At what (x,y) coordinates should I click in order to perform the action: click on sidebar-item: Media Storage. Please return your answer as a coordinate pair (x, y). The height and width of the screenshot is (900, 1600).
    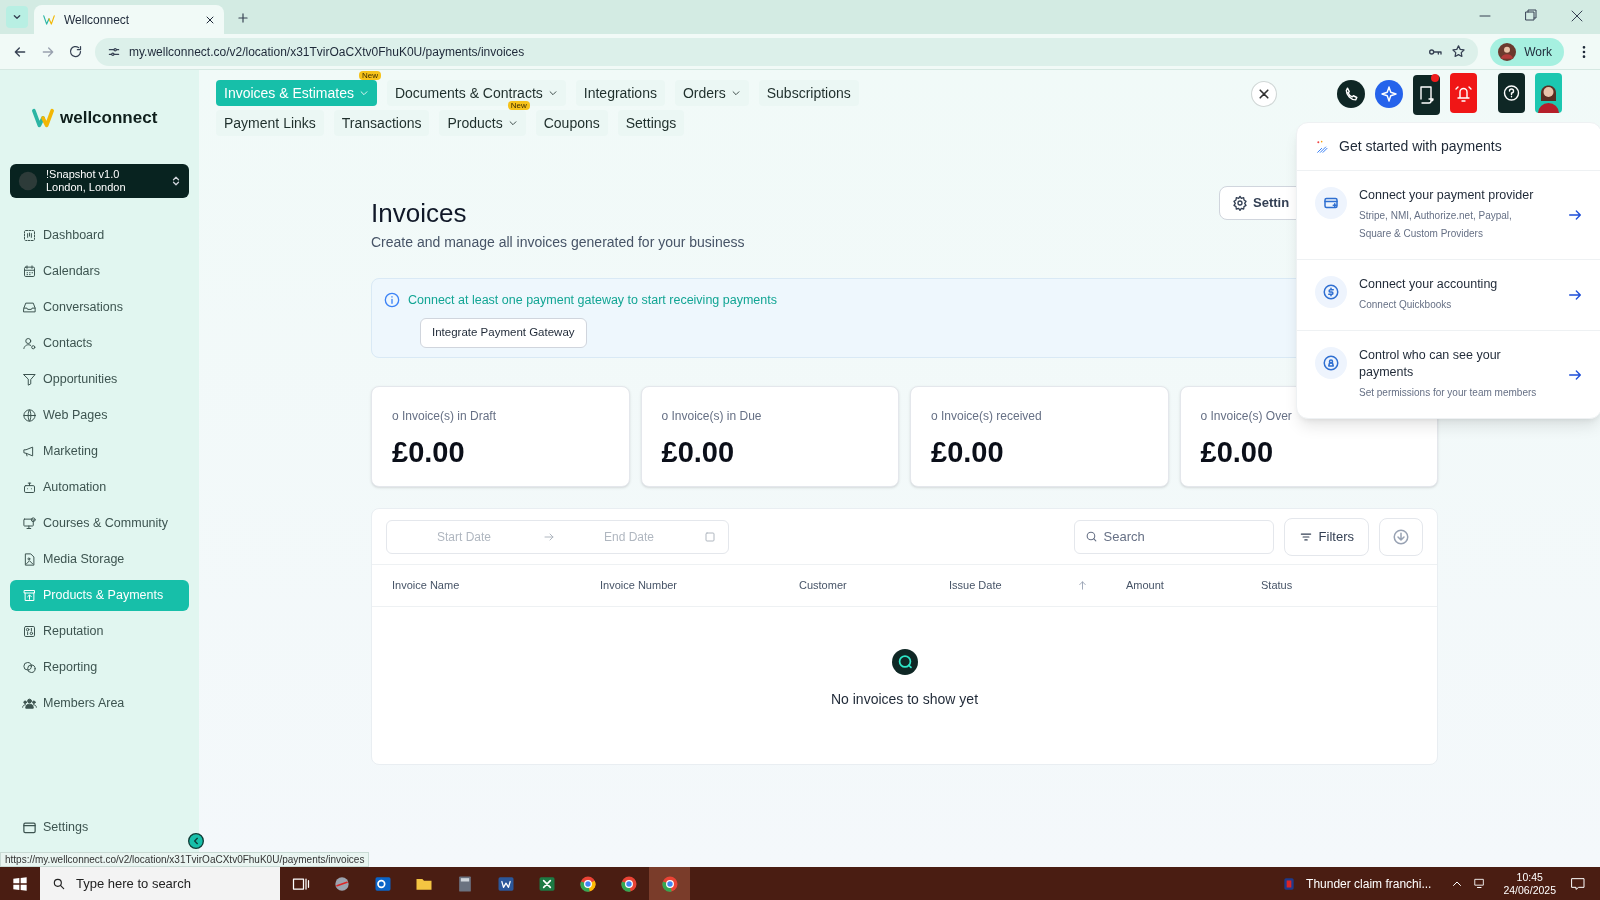
    Looking at the image, I should click on (99, 559).